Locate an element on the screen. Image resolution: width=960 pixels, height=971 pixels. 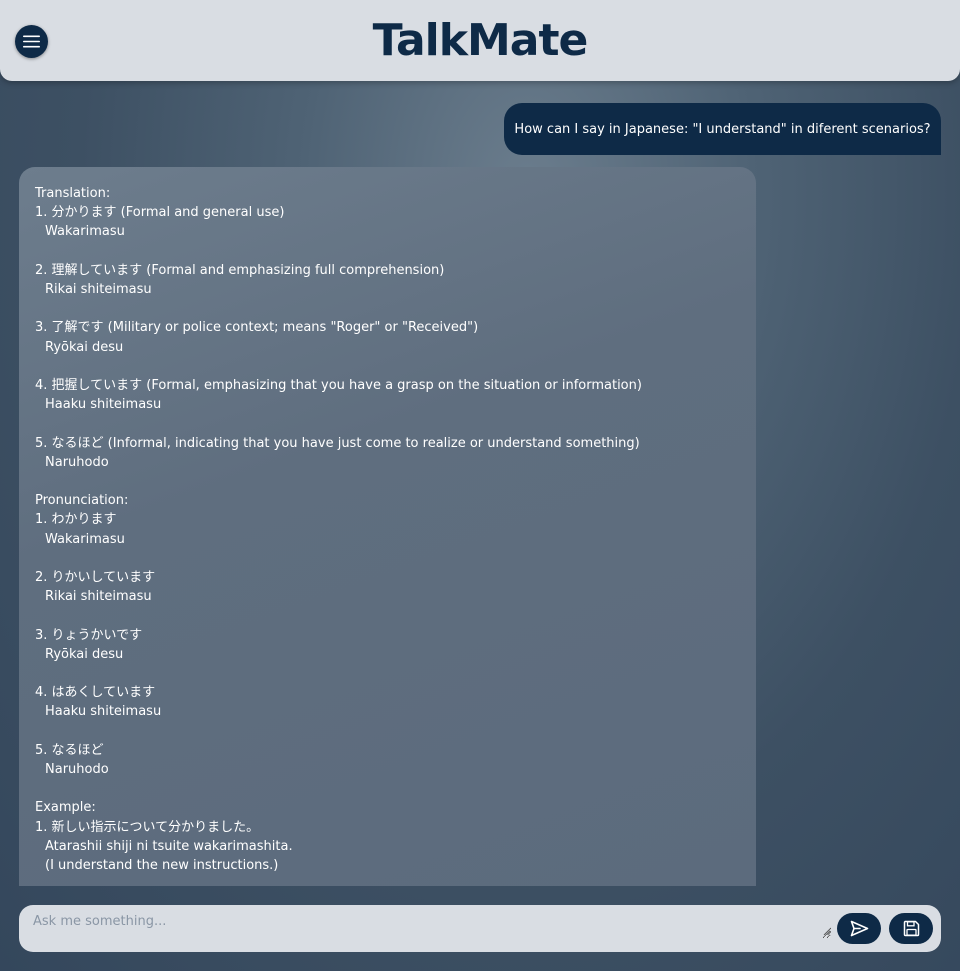
menu-button is located at coordinates (31, 41).